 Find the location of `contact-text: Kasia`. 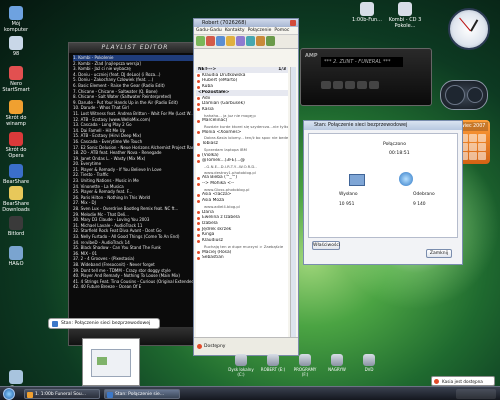

contact-text: Kasia is located at coordinates (208, 109).